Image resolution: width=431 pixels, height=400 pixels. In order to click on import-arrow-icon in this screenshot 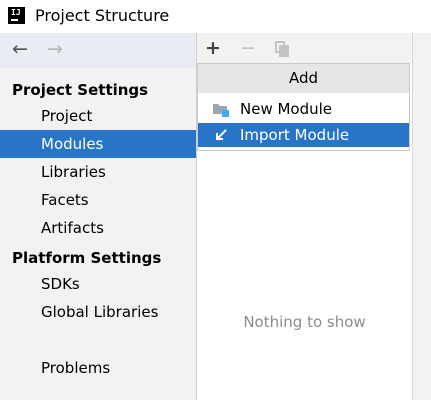, I will do `click(221, 134)`.